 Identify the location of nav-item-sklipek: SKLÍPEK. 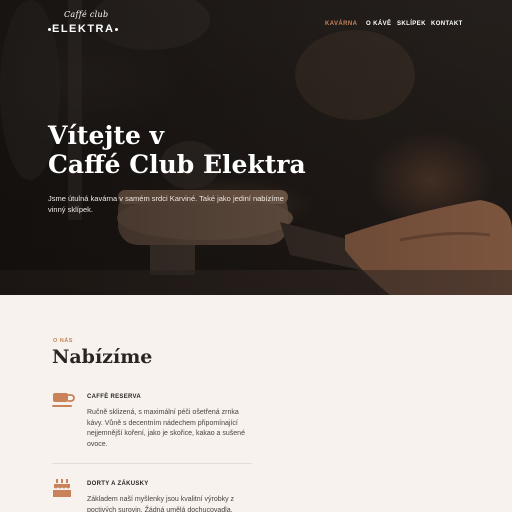
(411, 24).